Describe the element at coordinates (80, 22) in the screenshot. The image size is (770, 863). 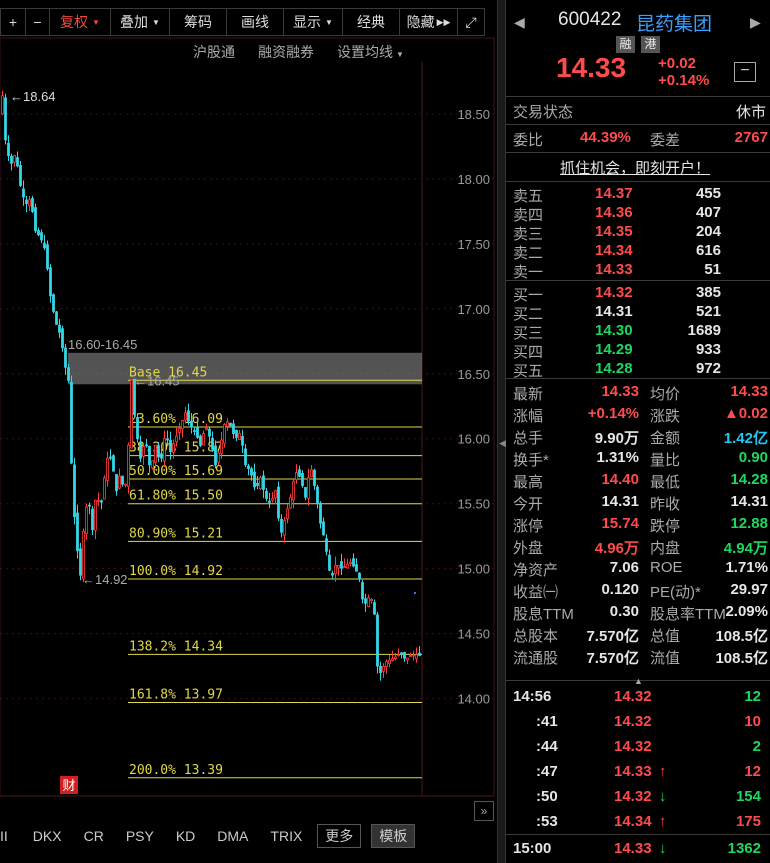
I see `fuquan-dropdown: 复权 ▼` at that location.